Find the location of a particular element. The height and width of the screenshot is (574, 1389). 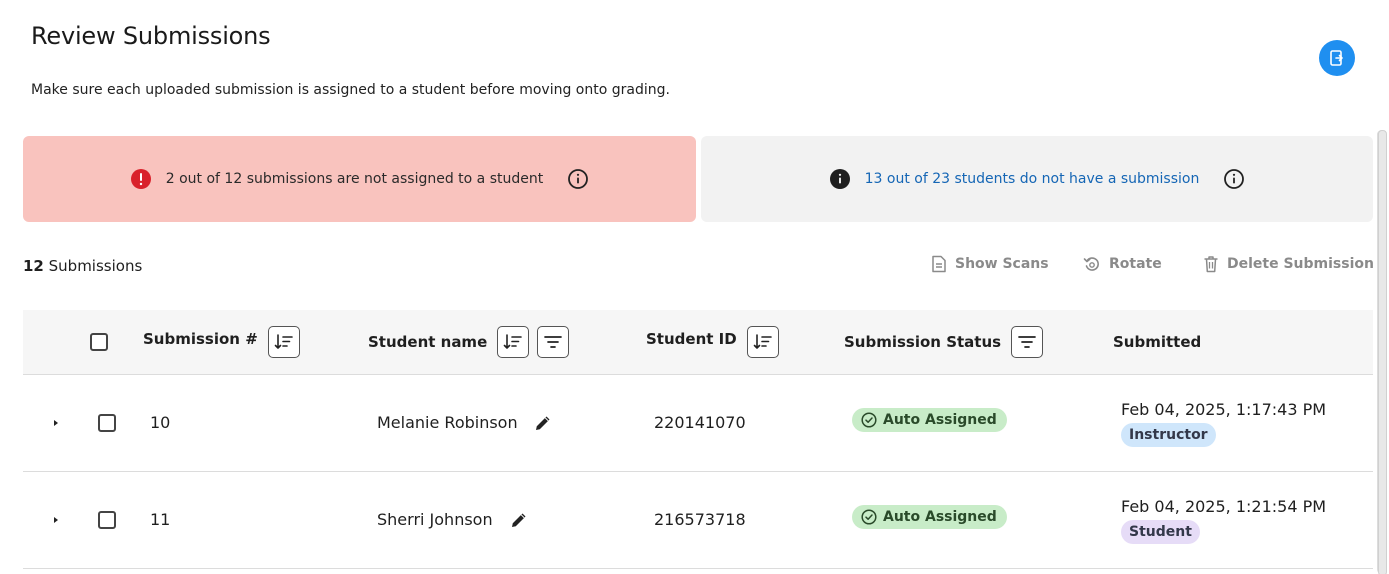

rotate-button: Rotate is located at coordinates (1122, 264).